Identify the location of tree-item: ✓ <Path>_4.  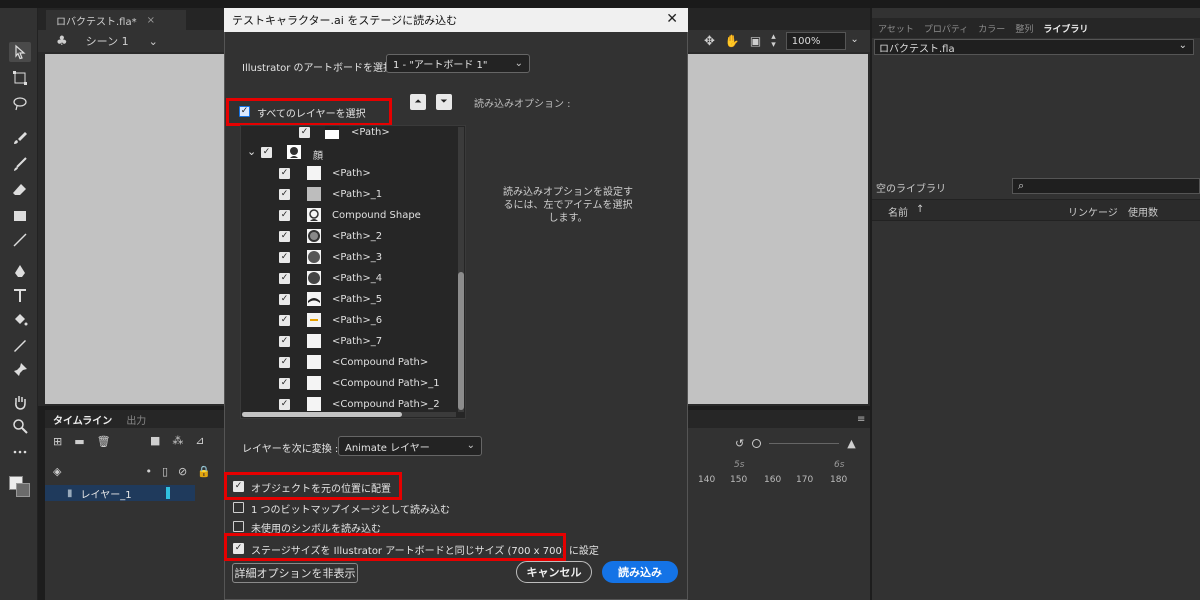
(351, 279).